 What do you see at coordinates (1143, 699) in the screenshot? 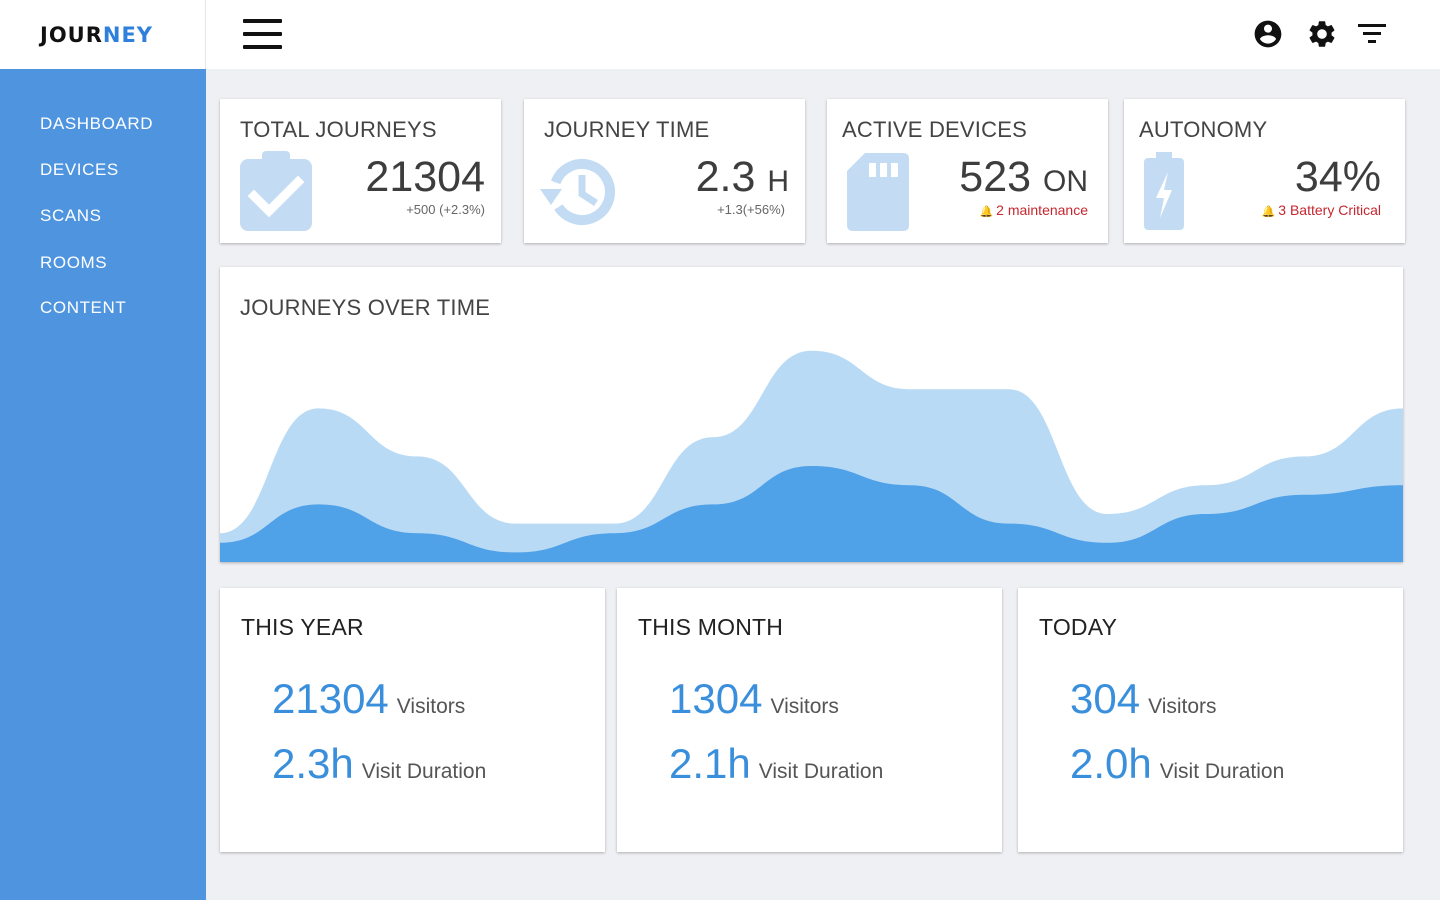
I see `visitors-row: 304 Visitors` at bounding box center [1143, 699].